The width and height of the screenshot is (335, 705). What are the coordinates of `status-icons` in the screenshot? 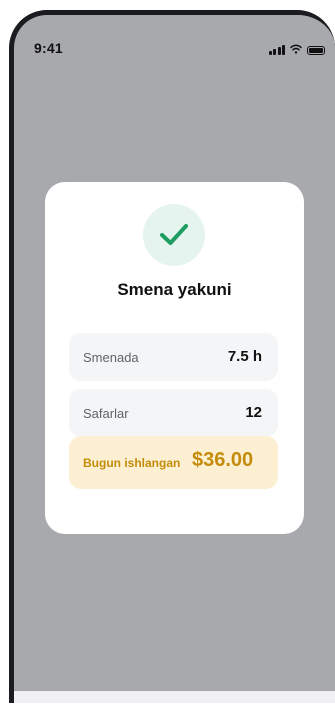 It's located at (296, 50).